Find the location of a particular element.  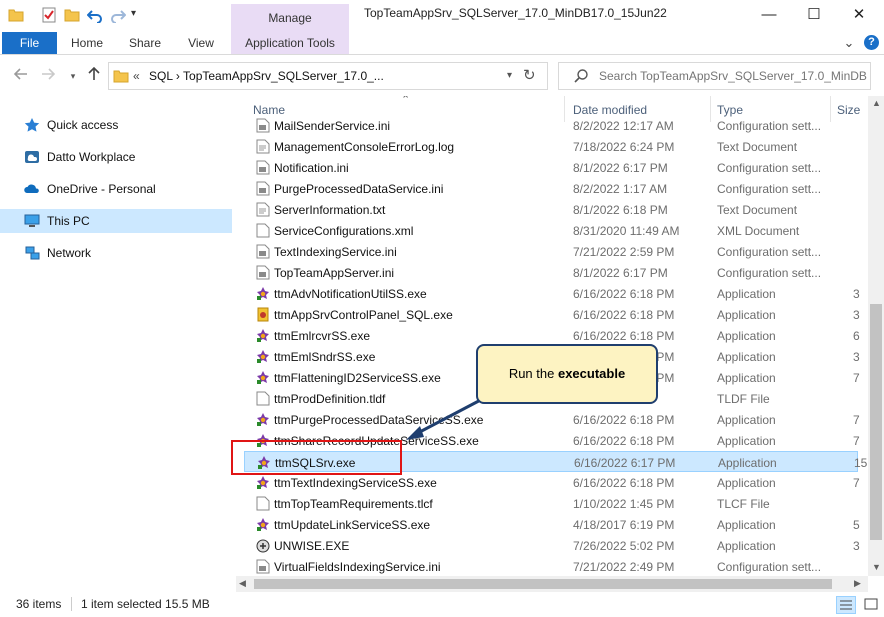

callout-emphasis: executable is located at coordinates (591, 373).